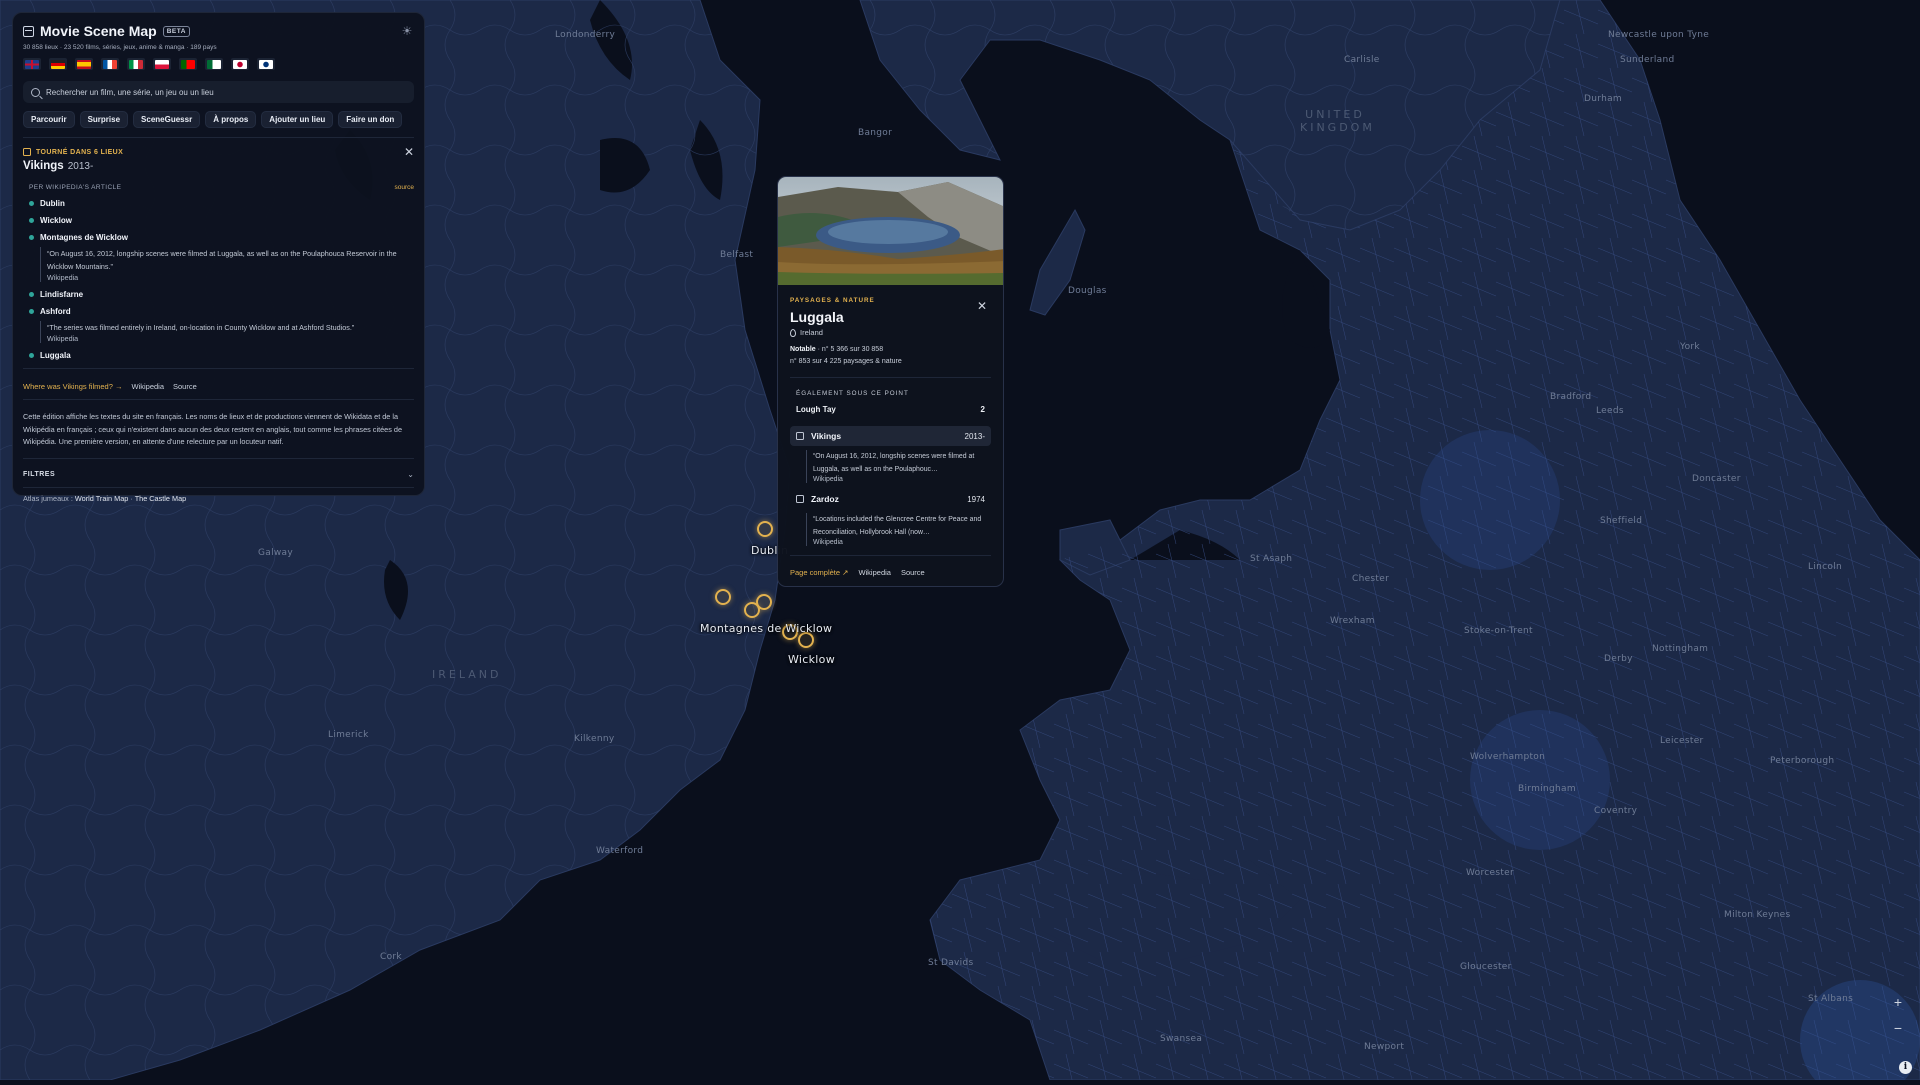 This screenshot has width=1920, height=1085. Describe the element at coordinates (1384, 1047) in the screenshot. I see `map-label-place: Newport` at that location.